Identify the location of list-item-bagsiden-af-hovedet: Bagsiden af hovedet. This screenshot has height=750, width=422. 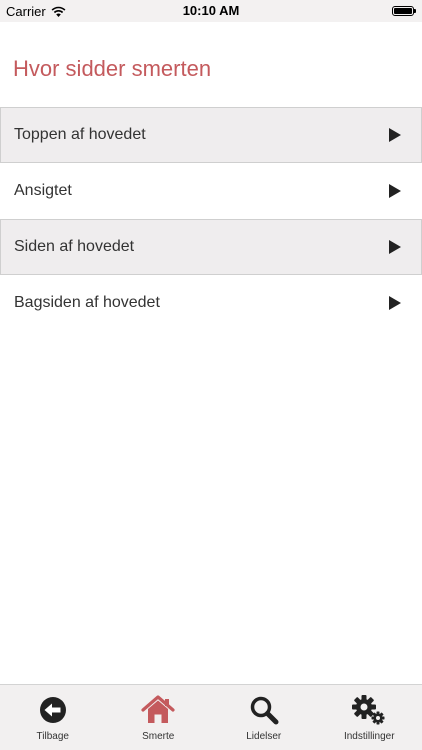
(211, 303).